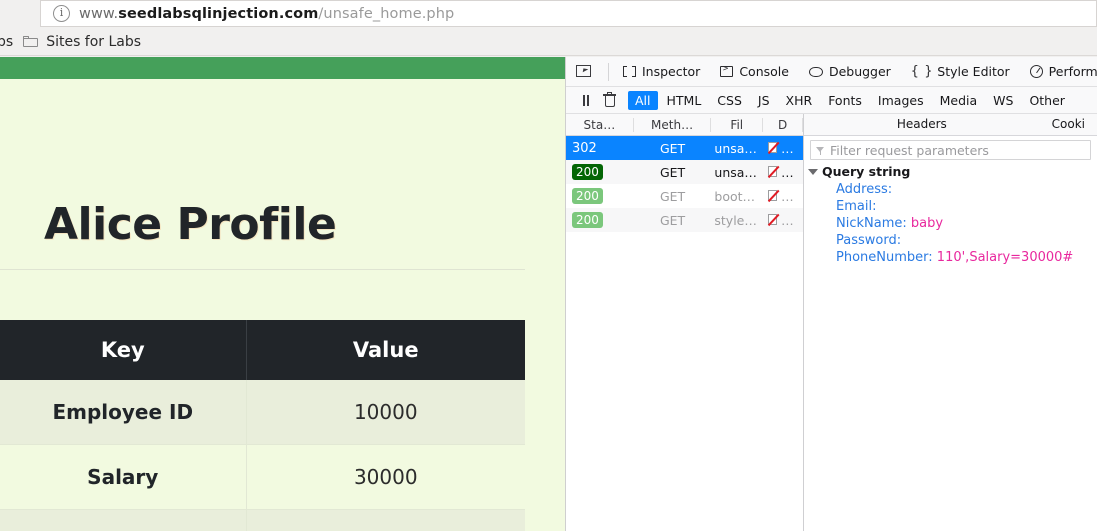 The width and height of the screenshot is (1097, 531). Describe the element at coordinates (1047, 100) in the screenshot. I see `filter-other: Other` at that location.